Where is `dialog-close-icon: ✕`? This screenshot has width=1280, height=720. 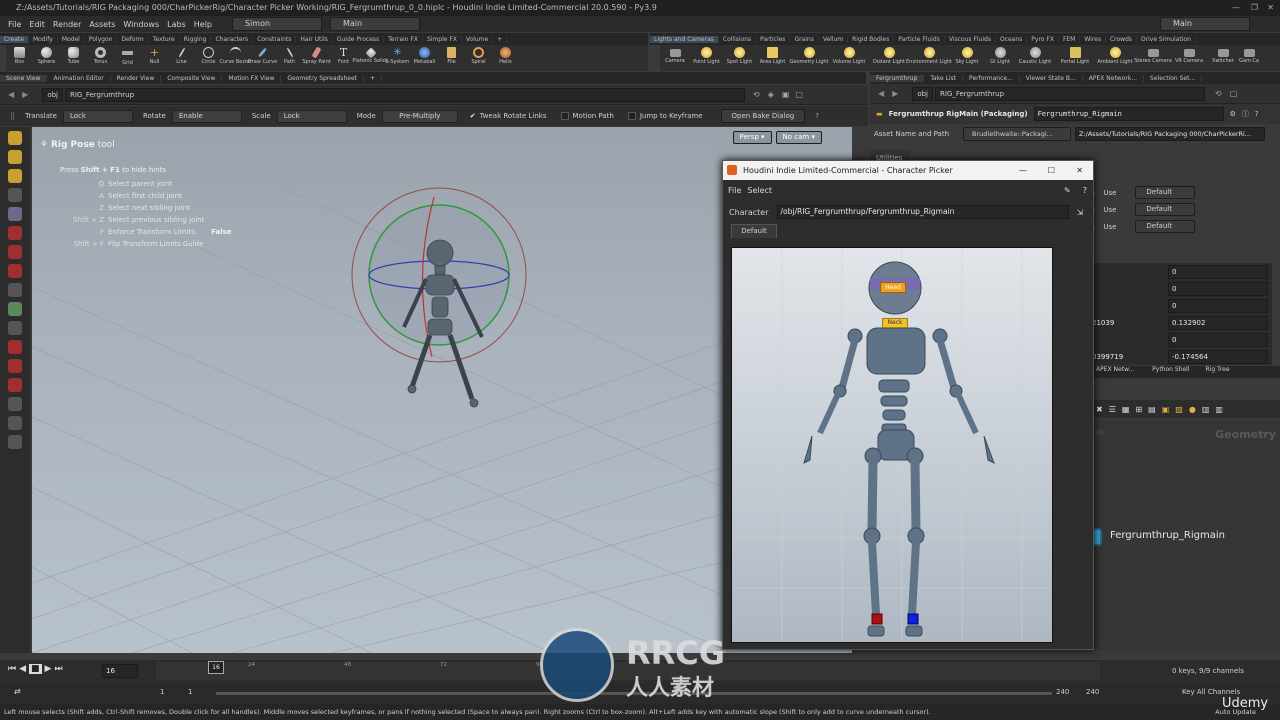 dialog-close-icon: ✕ is located at coordinates (1079, 170).